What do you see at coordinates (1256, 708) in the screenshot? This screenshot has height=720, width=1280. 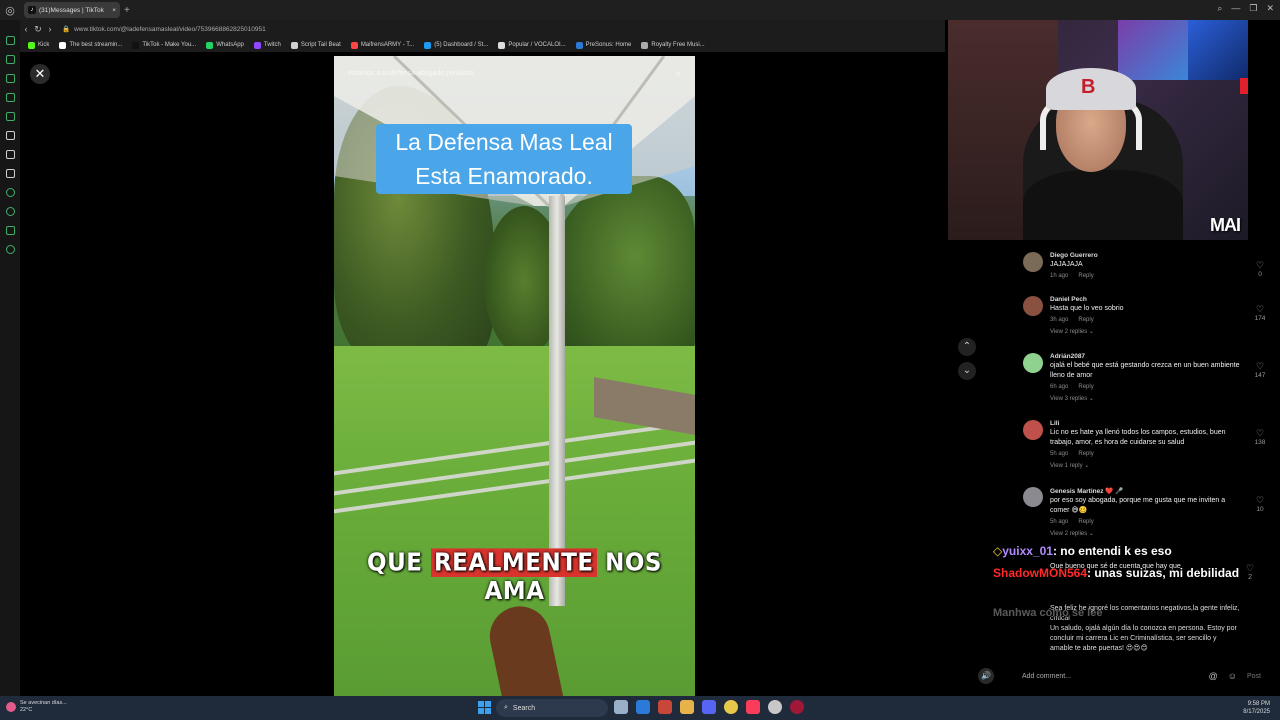 I see `system-clock: 9:58 PM 8/17/2025` at bounding box center [1256, 708].